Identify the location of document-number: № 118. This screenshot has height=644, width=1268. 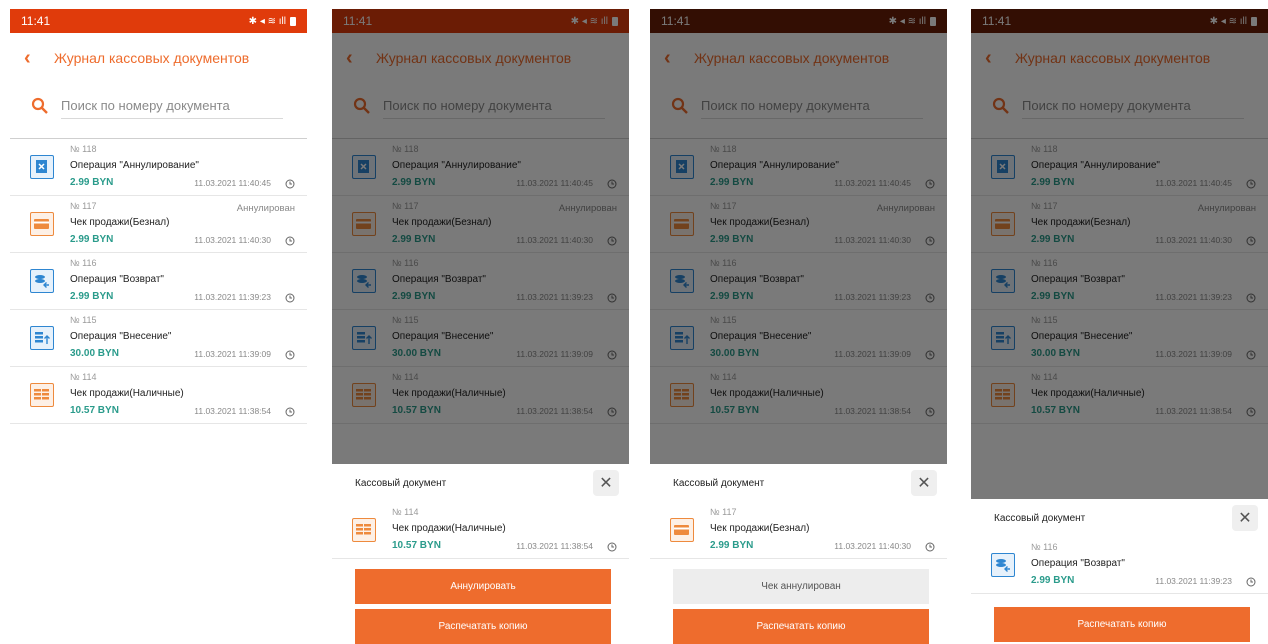
(83, 149).